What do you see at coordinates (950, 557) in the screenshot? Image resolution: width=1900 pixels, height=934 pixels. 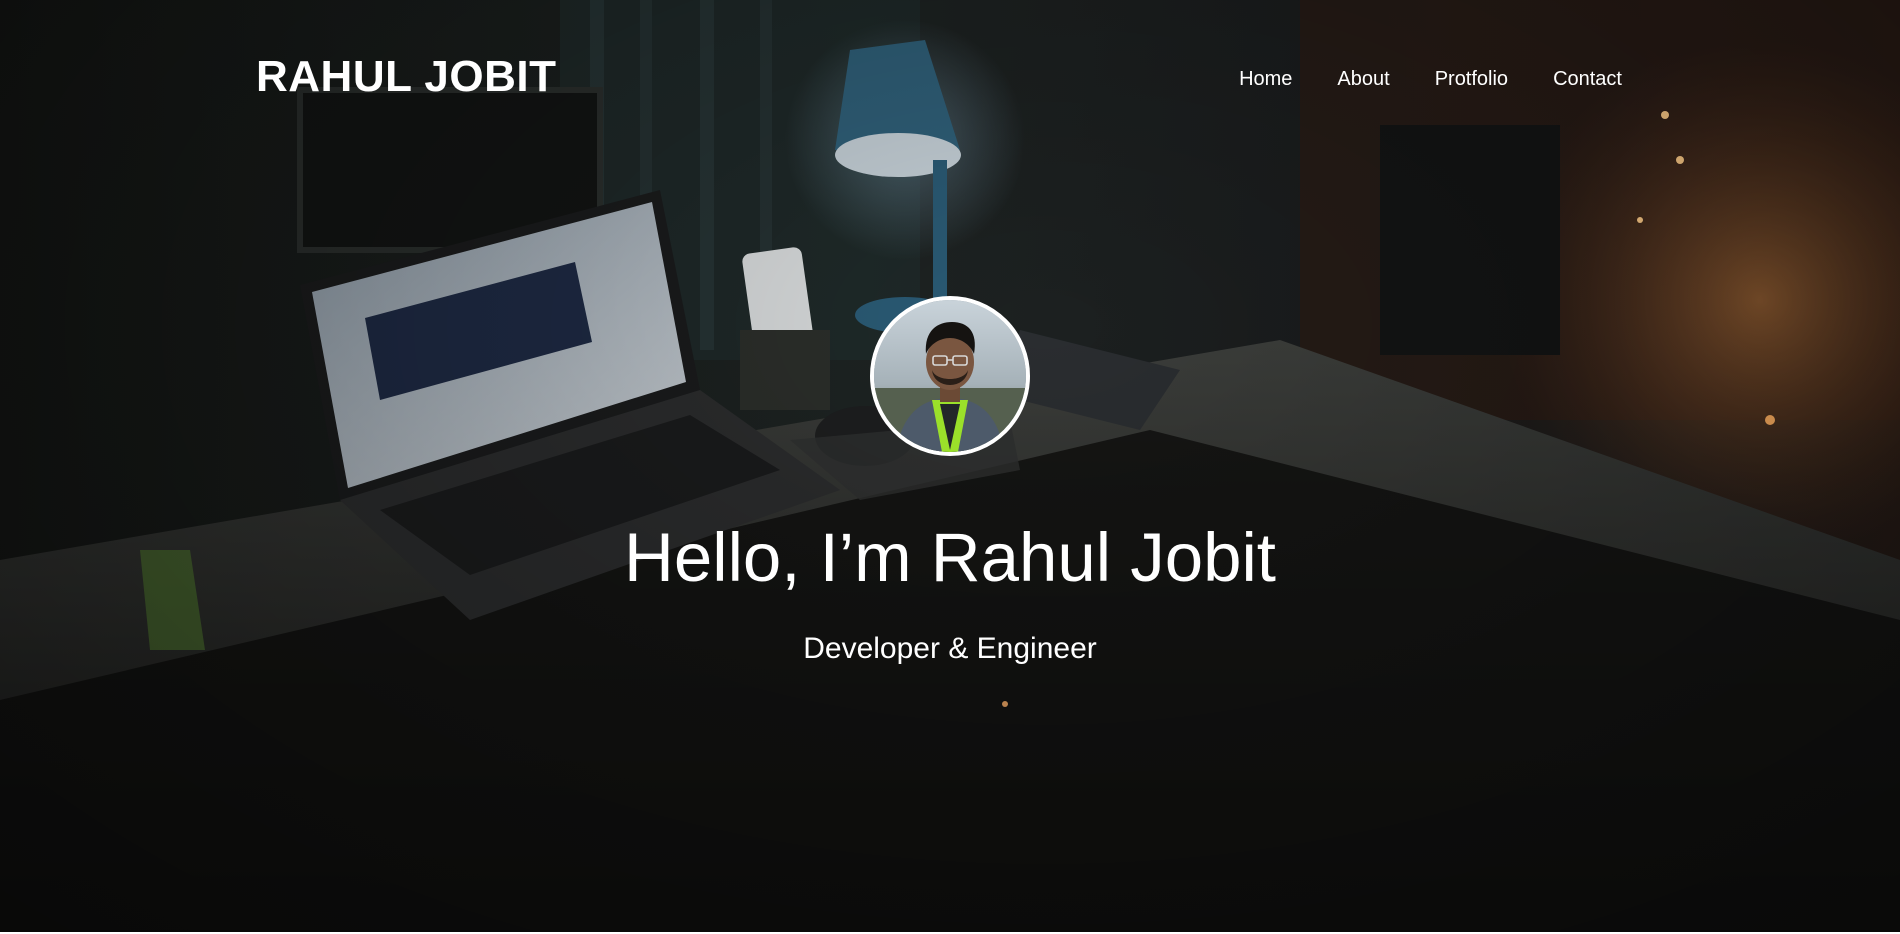 I see `hero-title: Hello, I’m Rahul Jobit` at bounding box center [950, 557].